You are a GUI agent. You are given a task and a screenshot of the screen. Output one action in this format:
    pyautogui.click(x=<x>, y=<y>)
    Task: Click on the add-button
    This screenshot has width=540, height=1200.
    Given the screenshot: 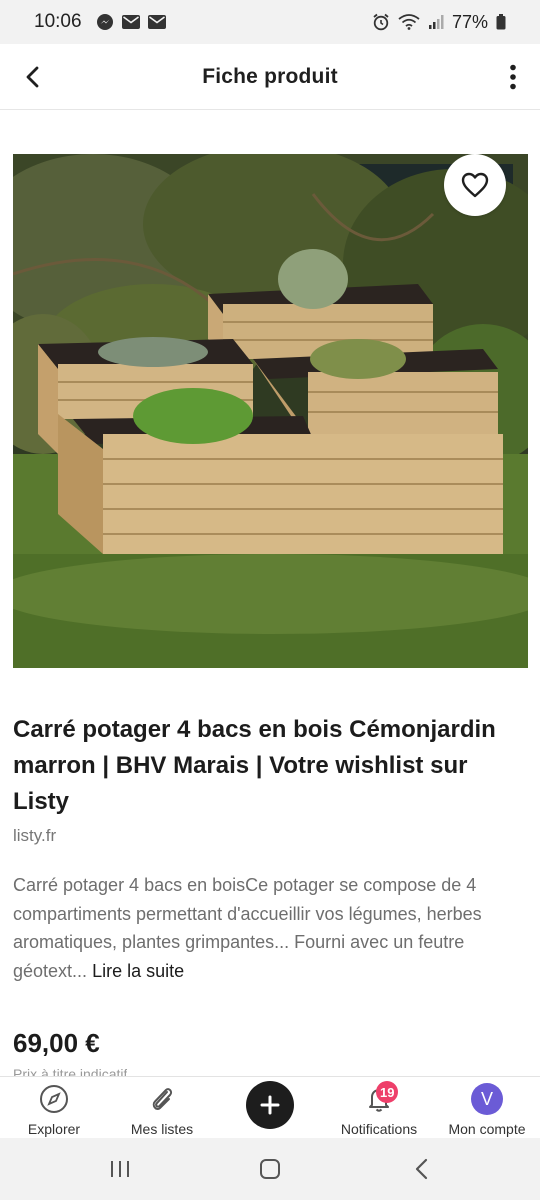 What is the action you would take?
    pyautogui.click(x=270, y=1105)
    